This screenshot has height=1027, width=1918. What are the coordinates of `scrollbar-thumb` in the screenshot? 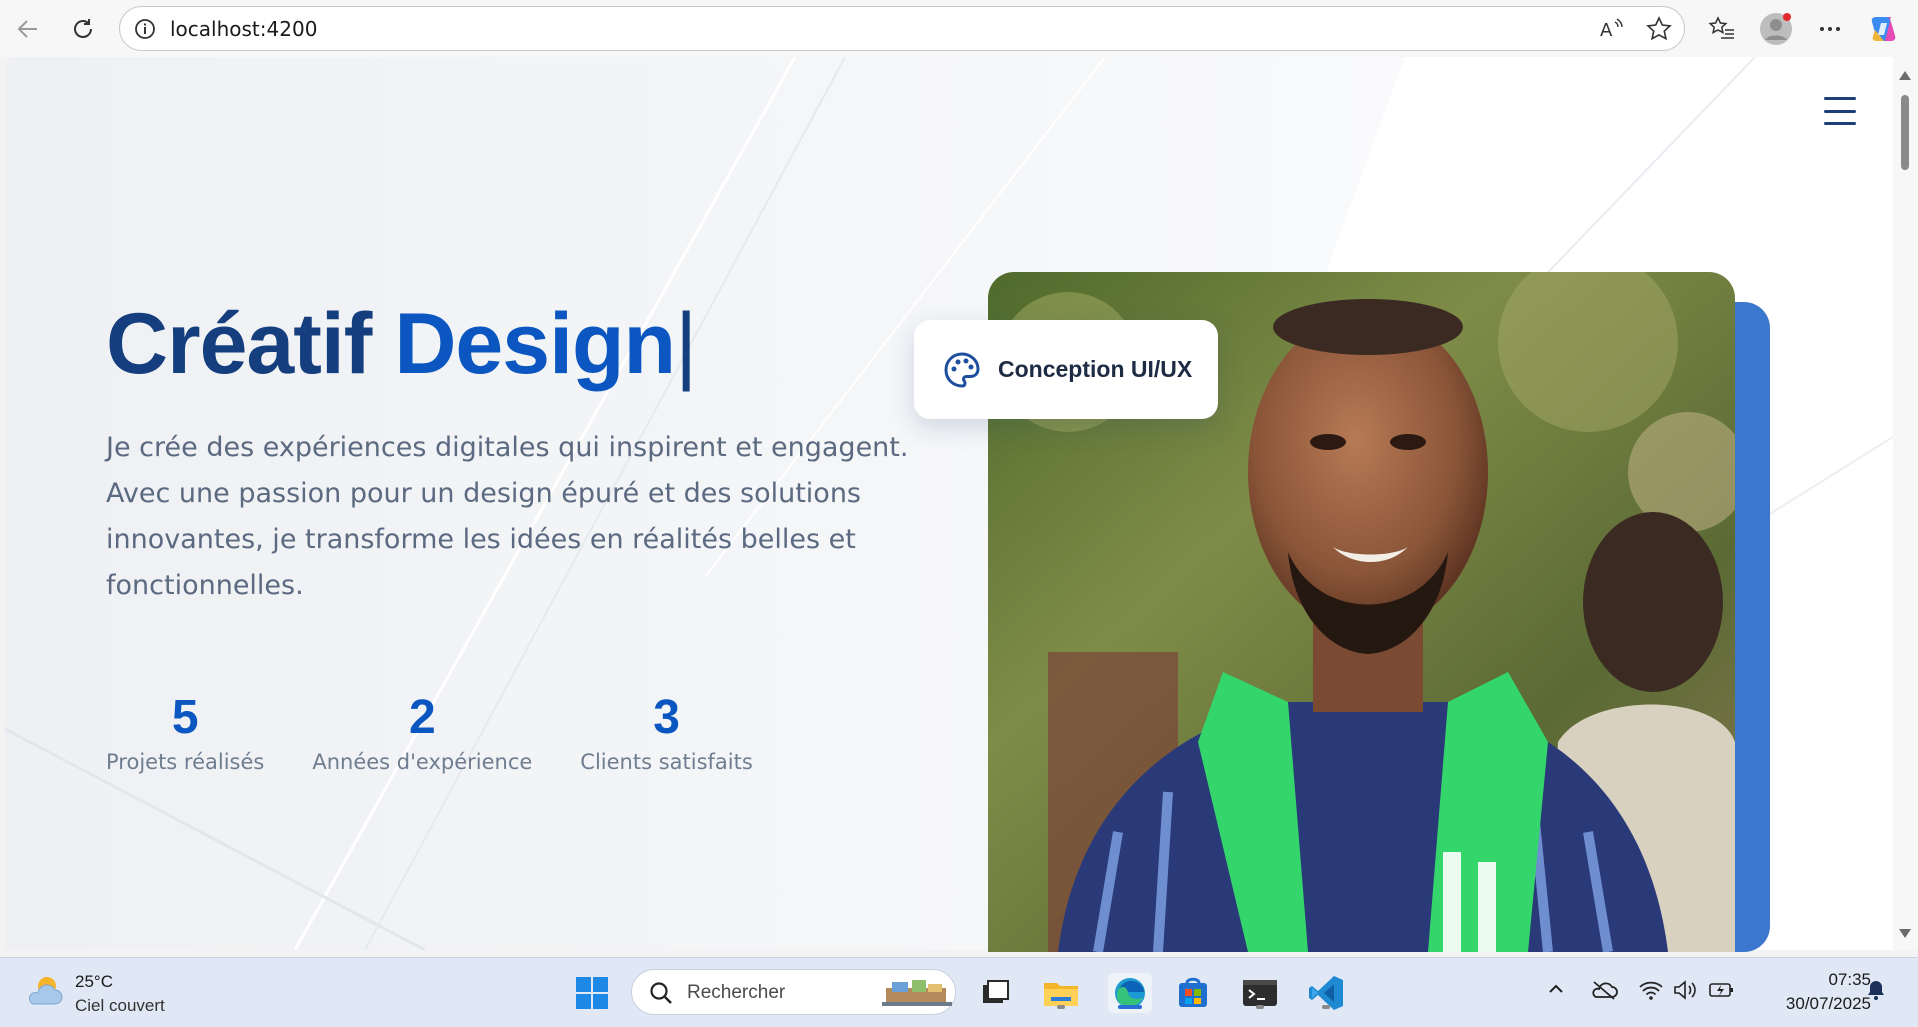 It's located at (1905, 132).